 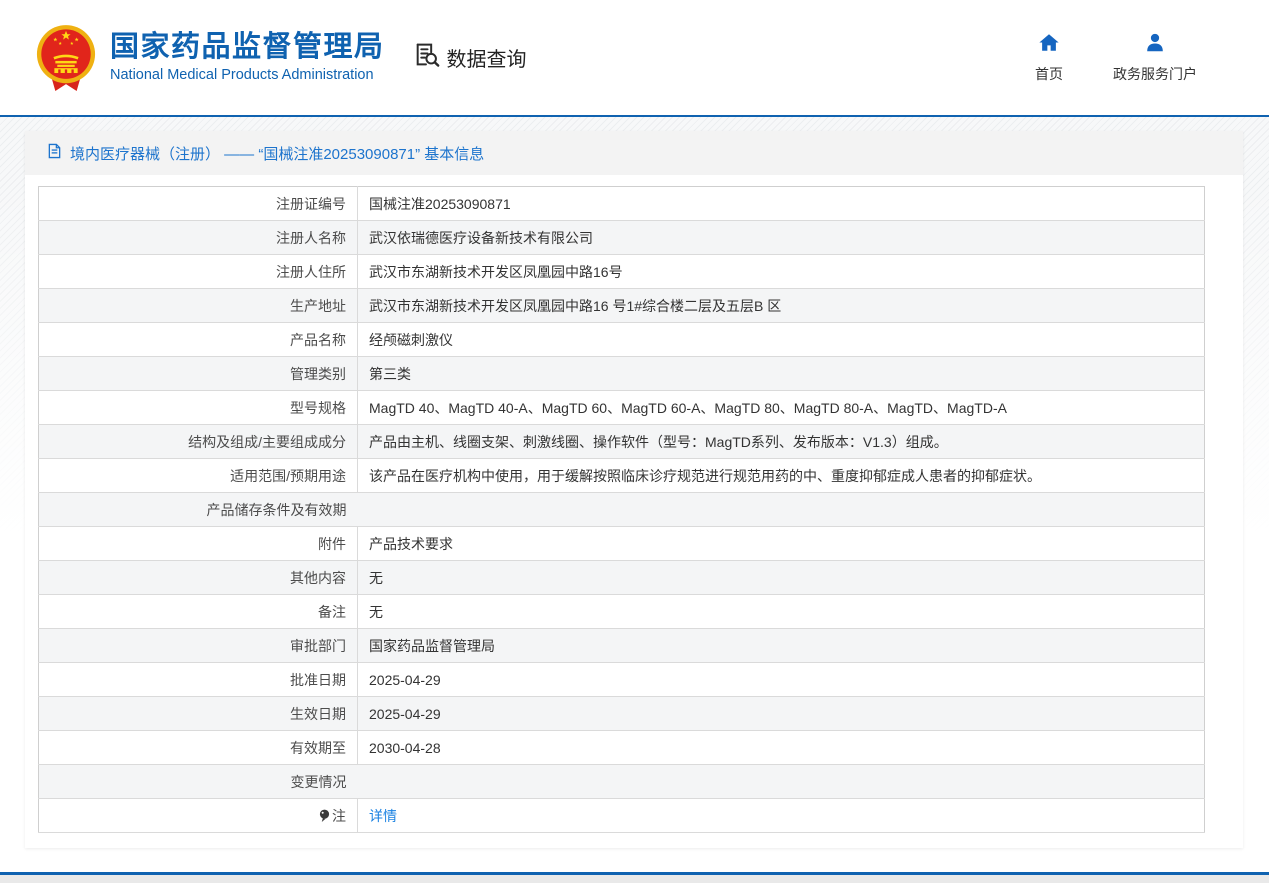 What do you see at coordinates (575, 305) in the screenshot?
I see `field-value-text: 武汉市东湖新技术开发区凤凰园中路16 号1#综合楼二层及五层B 区` at bounding box center [575, 305].